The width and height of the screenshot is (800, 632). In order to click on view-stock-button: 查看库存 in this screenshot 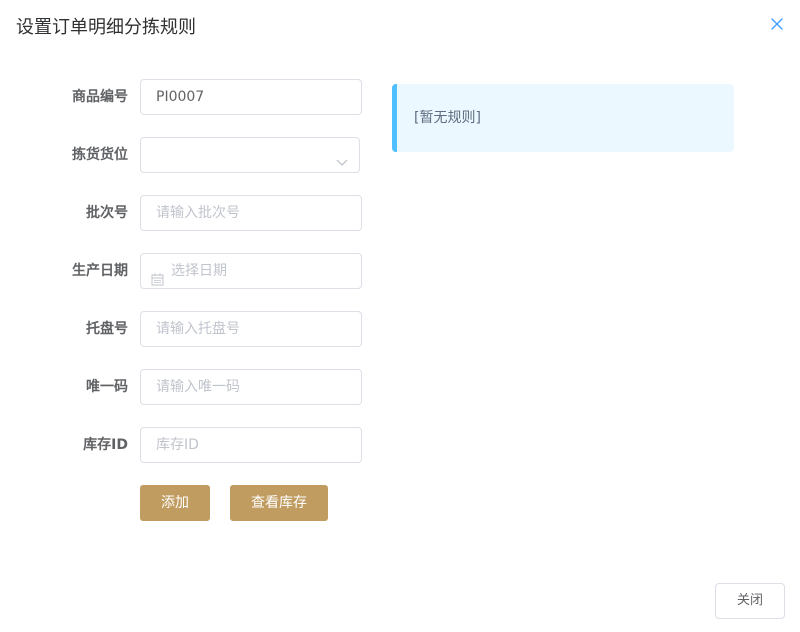, I will do `click(279, 503)`.